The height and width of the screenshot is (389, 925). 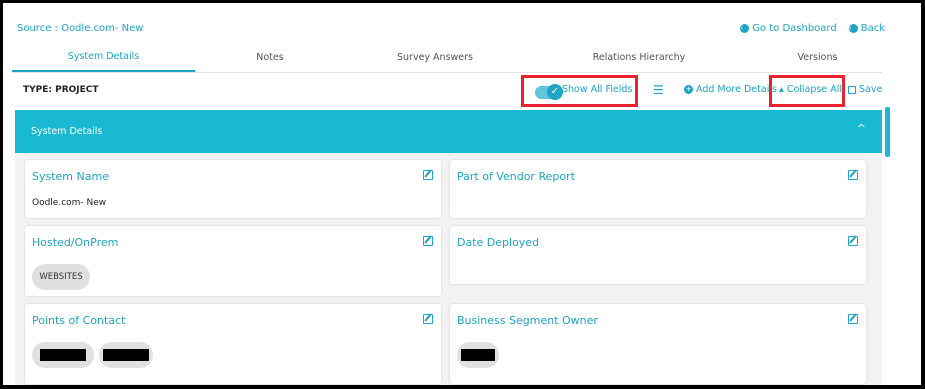 I want to click on field-value: Oodle.com- New, so click(x=69, y=203).